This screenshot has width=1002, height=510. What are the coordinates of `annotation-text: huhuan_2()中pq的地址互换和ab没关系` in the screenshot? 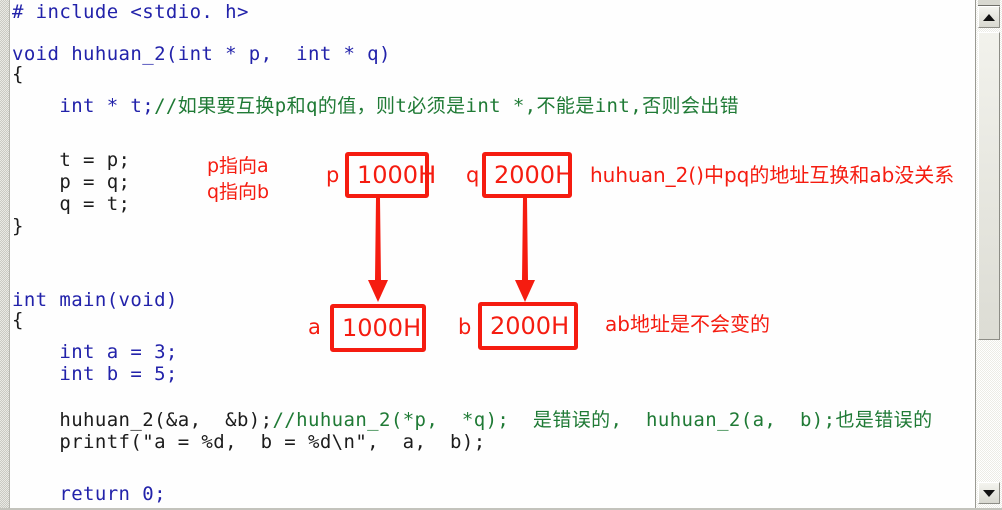 It's located at (772, 175).